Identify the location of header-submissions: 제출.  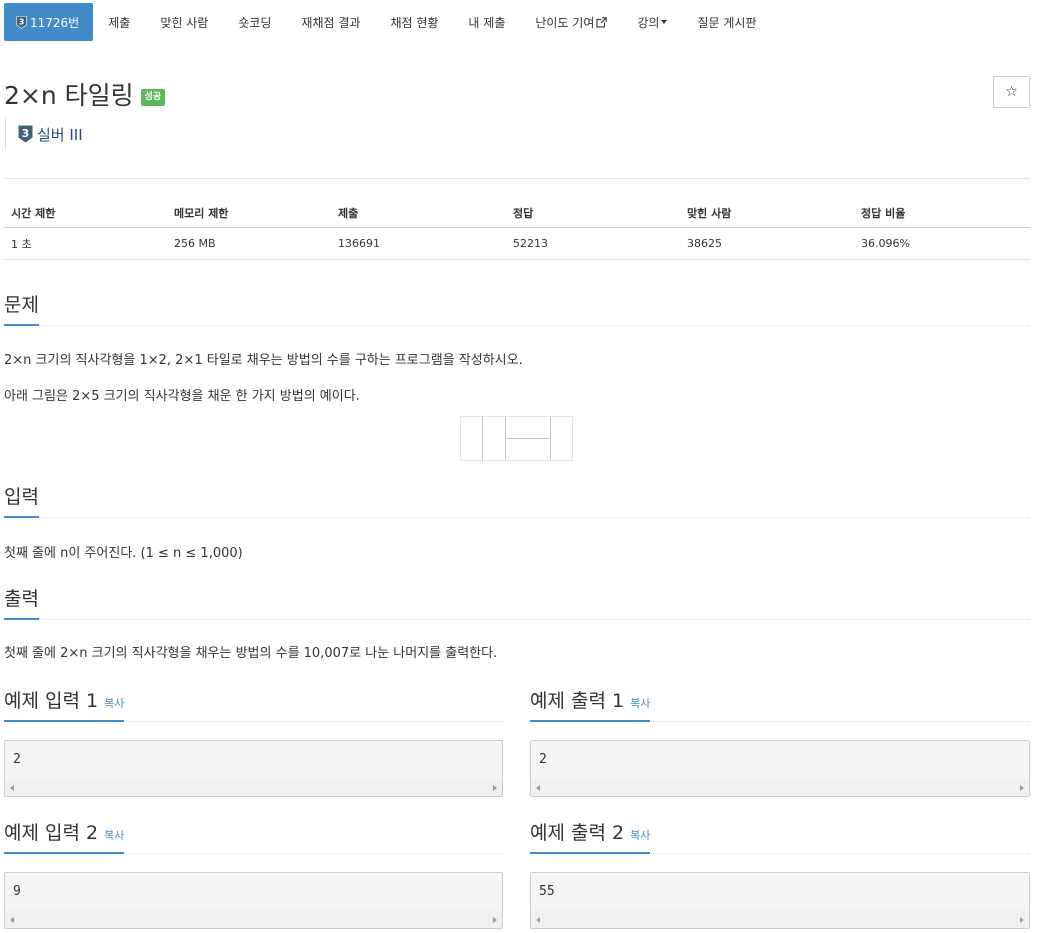
(348, 213).